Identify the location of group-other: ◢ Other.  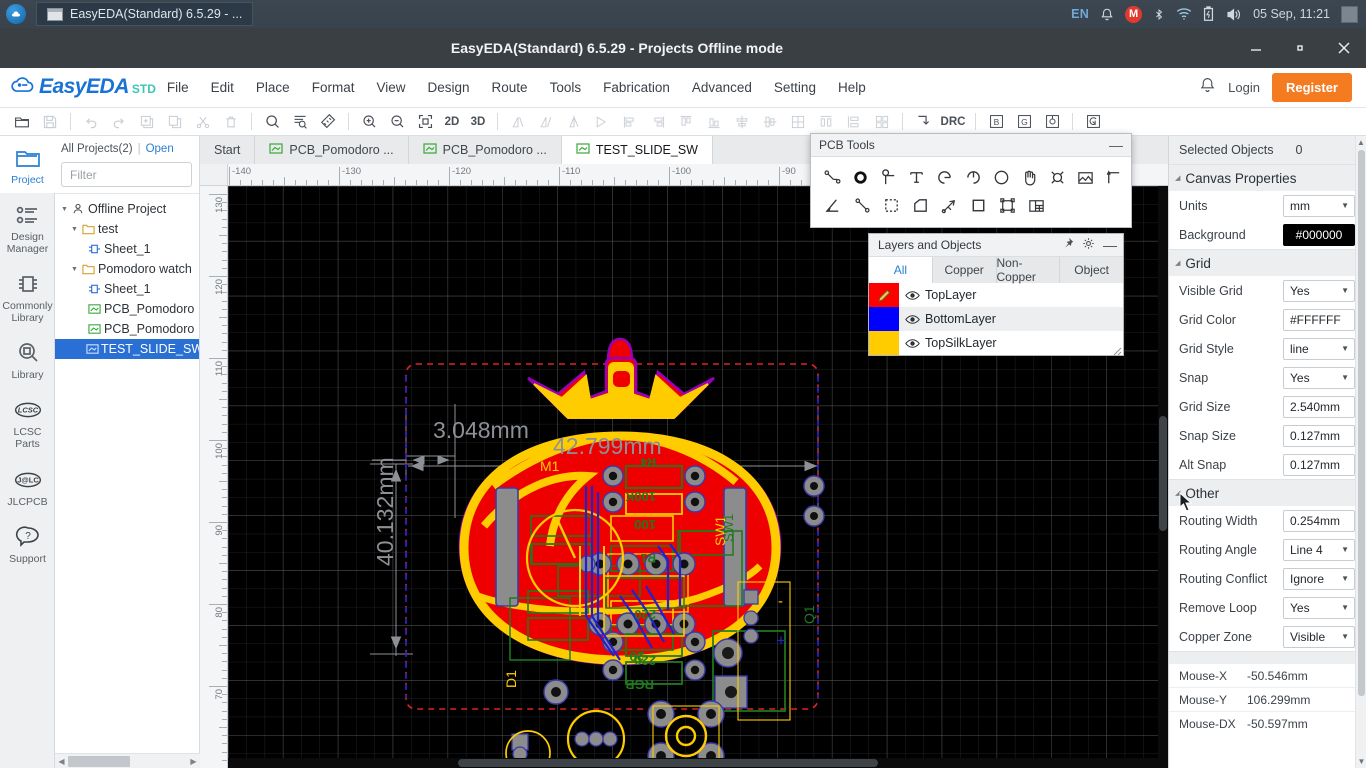
(1267, 492).